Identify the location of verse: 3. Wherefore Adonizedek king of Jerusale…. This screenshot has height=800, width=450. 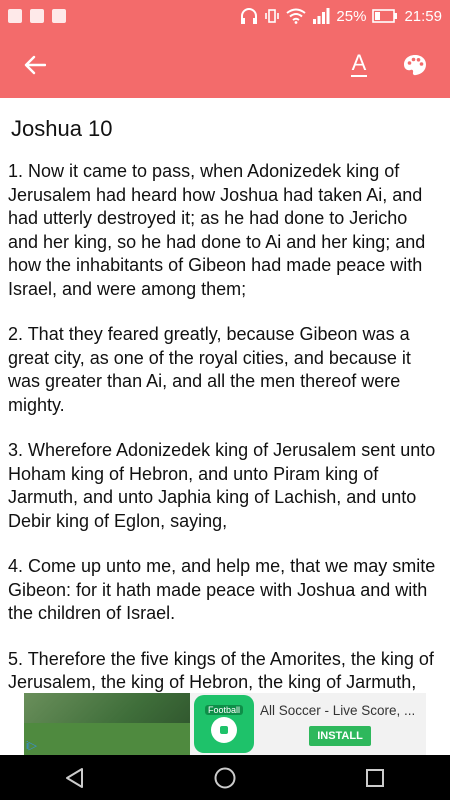
(222, 485).